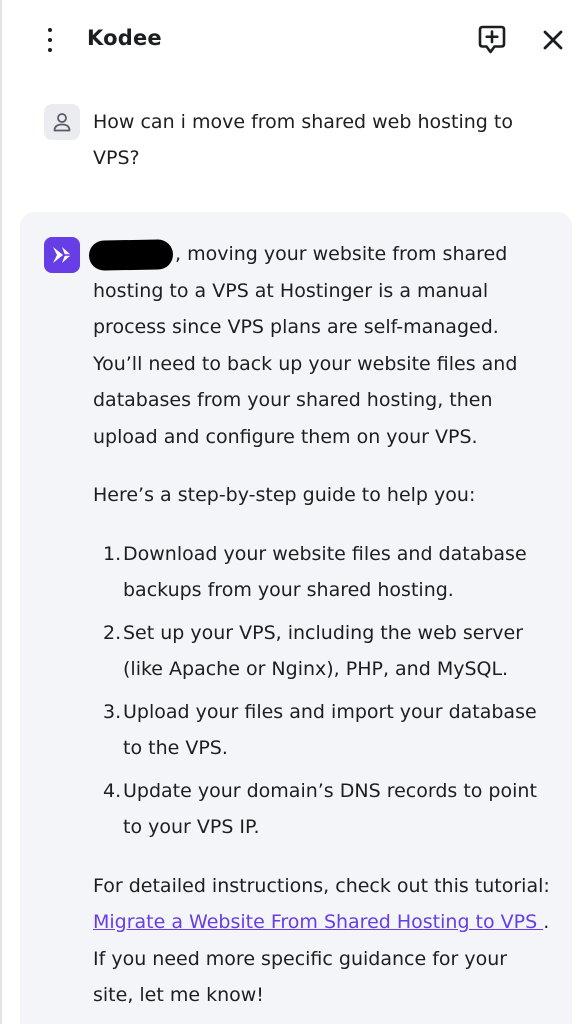 The height and width of the screenshot is (1024, 581). I want to click on user-avatar, so click(62, 122).